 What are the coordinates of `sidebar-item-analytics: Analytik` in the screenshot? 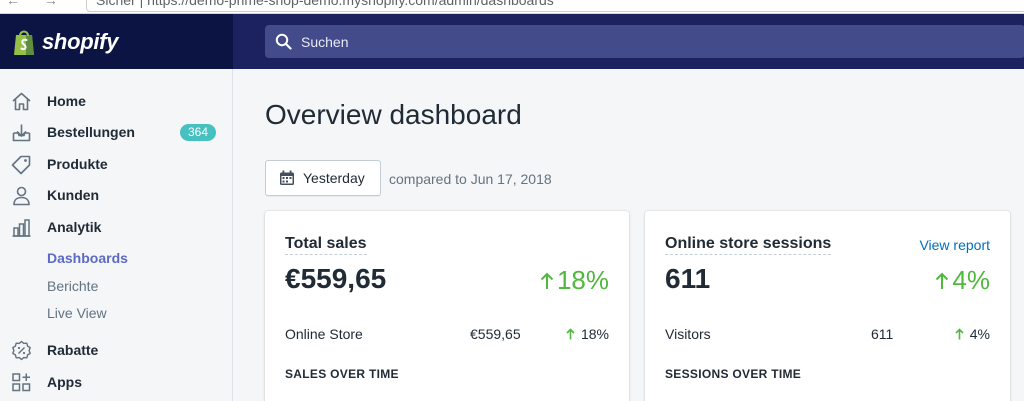 It's located at (116, 227).